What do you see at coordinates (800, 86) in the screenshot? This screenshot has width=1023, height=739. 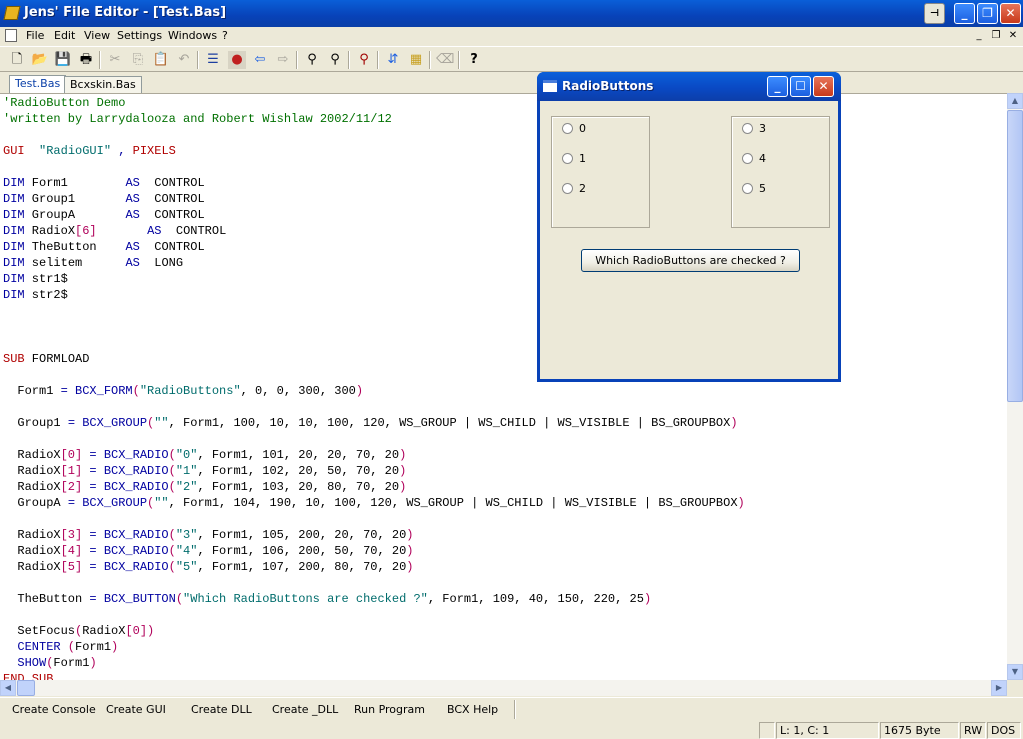 I see `dialog-maximize-button: ☐` at bounding box center [800, 86].